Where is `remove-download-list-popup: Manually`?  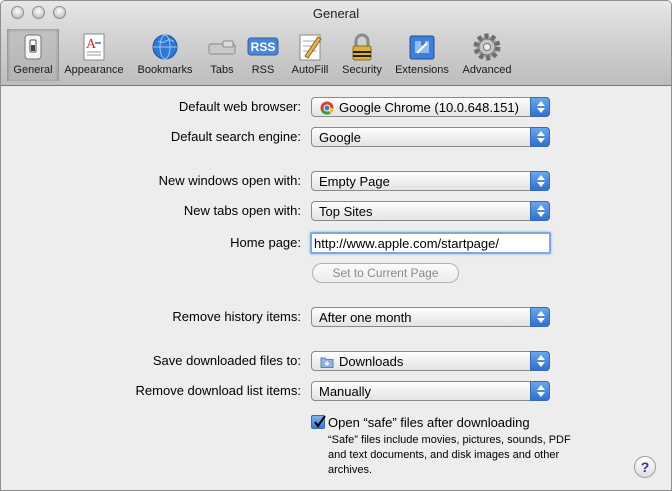 remove-download-list-popup: Manually is located at coordinates (430, 391).